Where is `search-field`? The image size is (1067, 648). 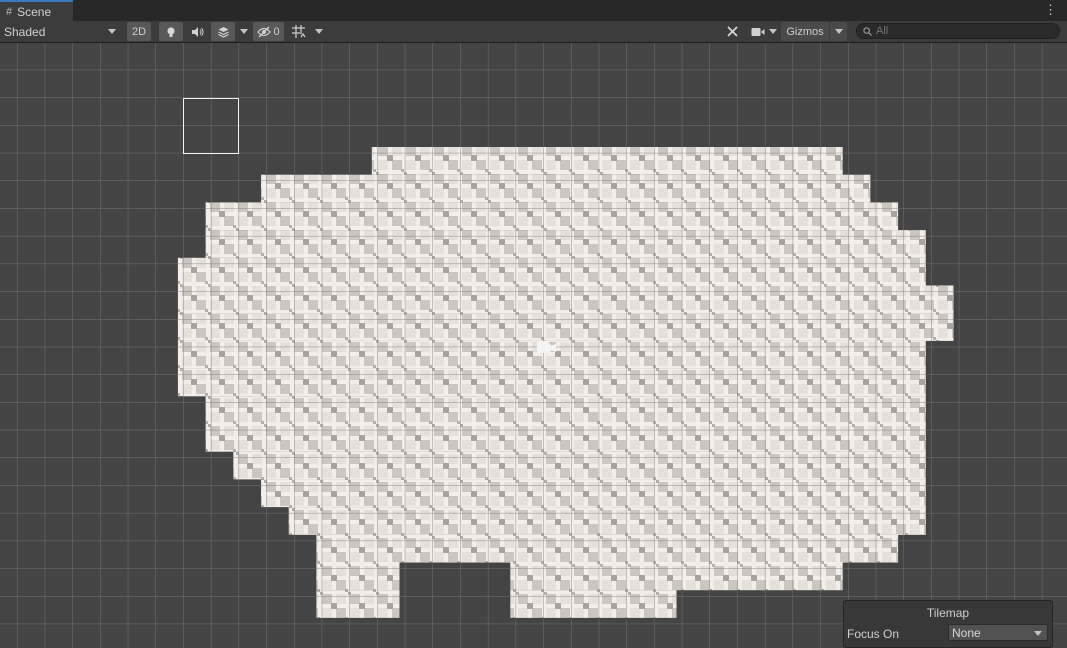
search-field is located at coordinates (958, 31).